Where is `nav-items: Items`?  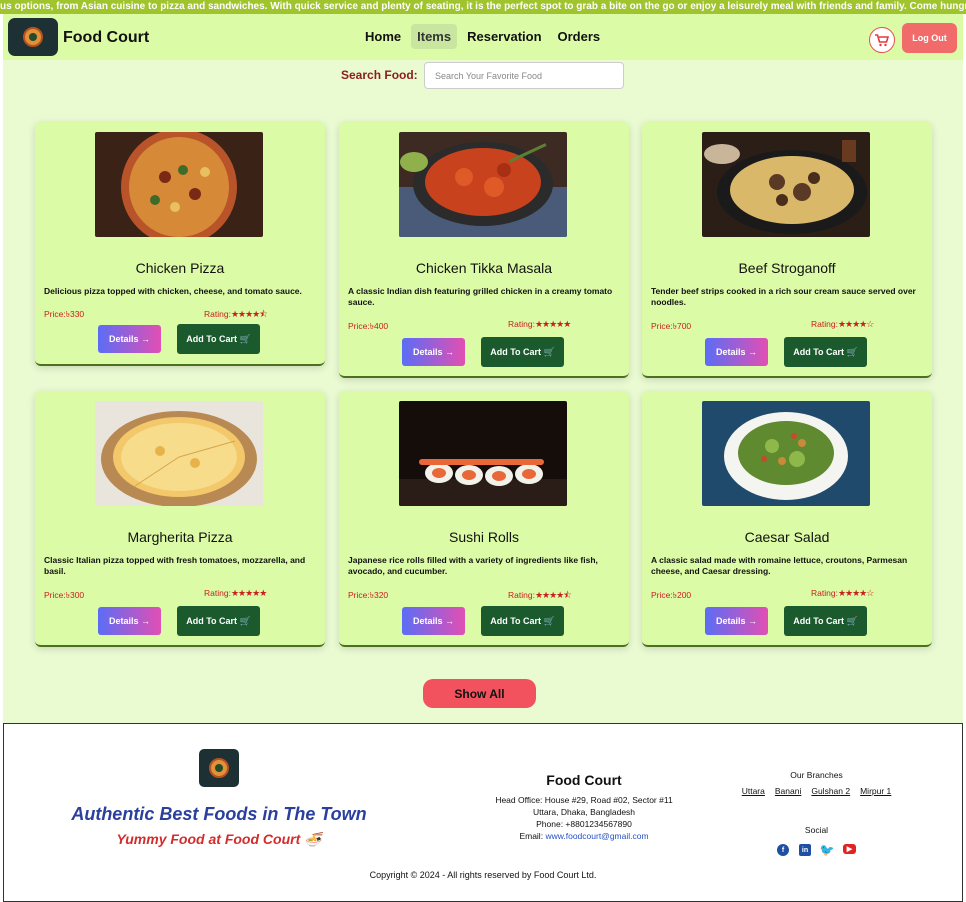
nav-items: Items is located at coordinates (434, 36).